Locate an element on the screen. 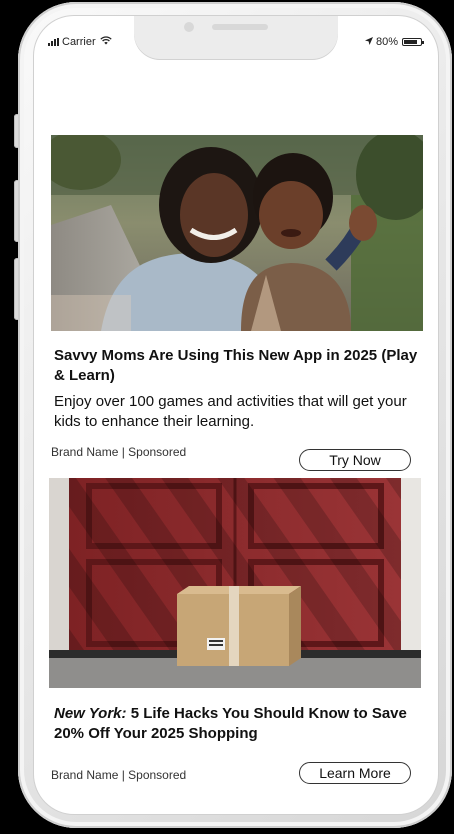 The image size is (454, 834). battery-icon is located at coordinates (413, 42).